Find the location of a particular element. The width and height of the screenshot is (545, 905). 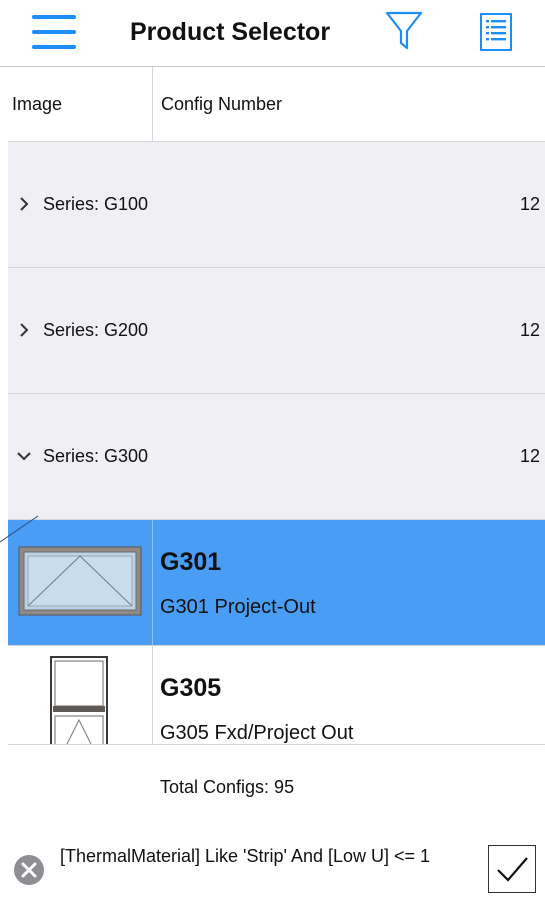

group-row-g200: Series: G200 12 is located at coordinates (276, 331).